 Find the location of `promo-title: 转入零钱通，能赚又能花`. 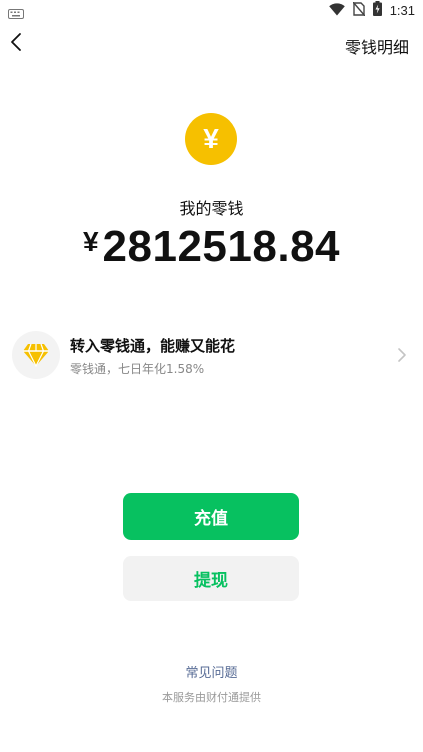

promo-title: 转入零钱通，能赚又能花 is located at coordinates (153, 346).